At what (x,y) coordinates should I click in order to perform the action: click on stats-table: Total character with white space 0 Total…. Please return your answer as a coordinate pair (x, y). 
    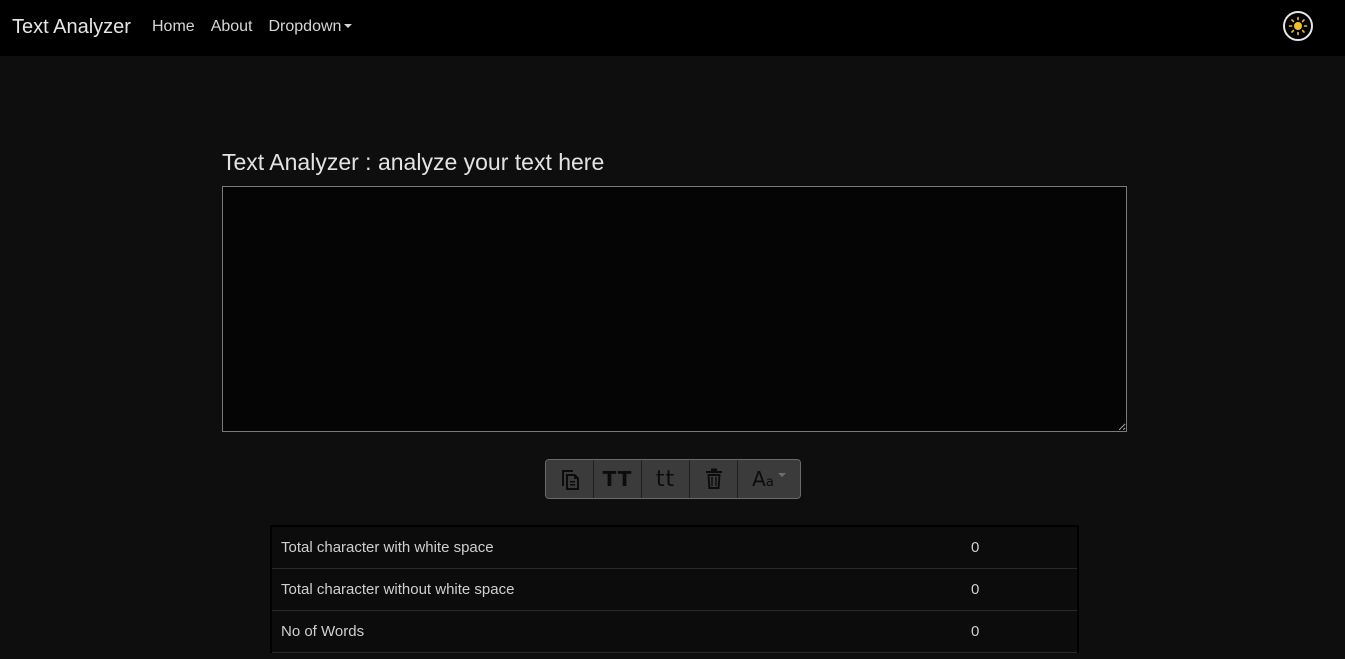
    Looking at the image, I should click on (674, 589).